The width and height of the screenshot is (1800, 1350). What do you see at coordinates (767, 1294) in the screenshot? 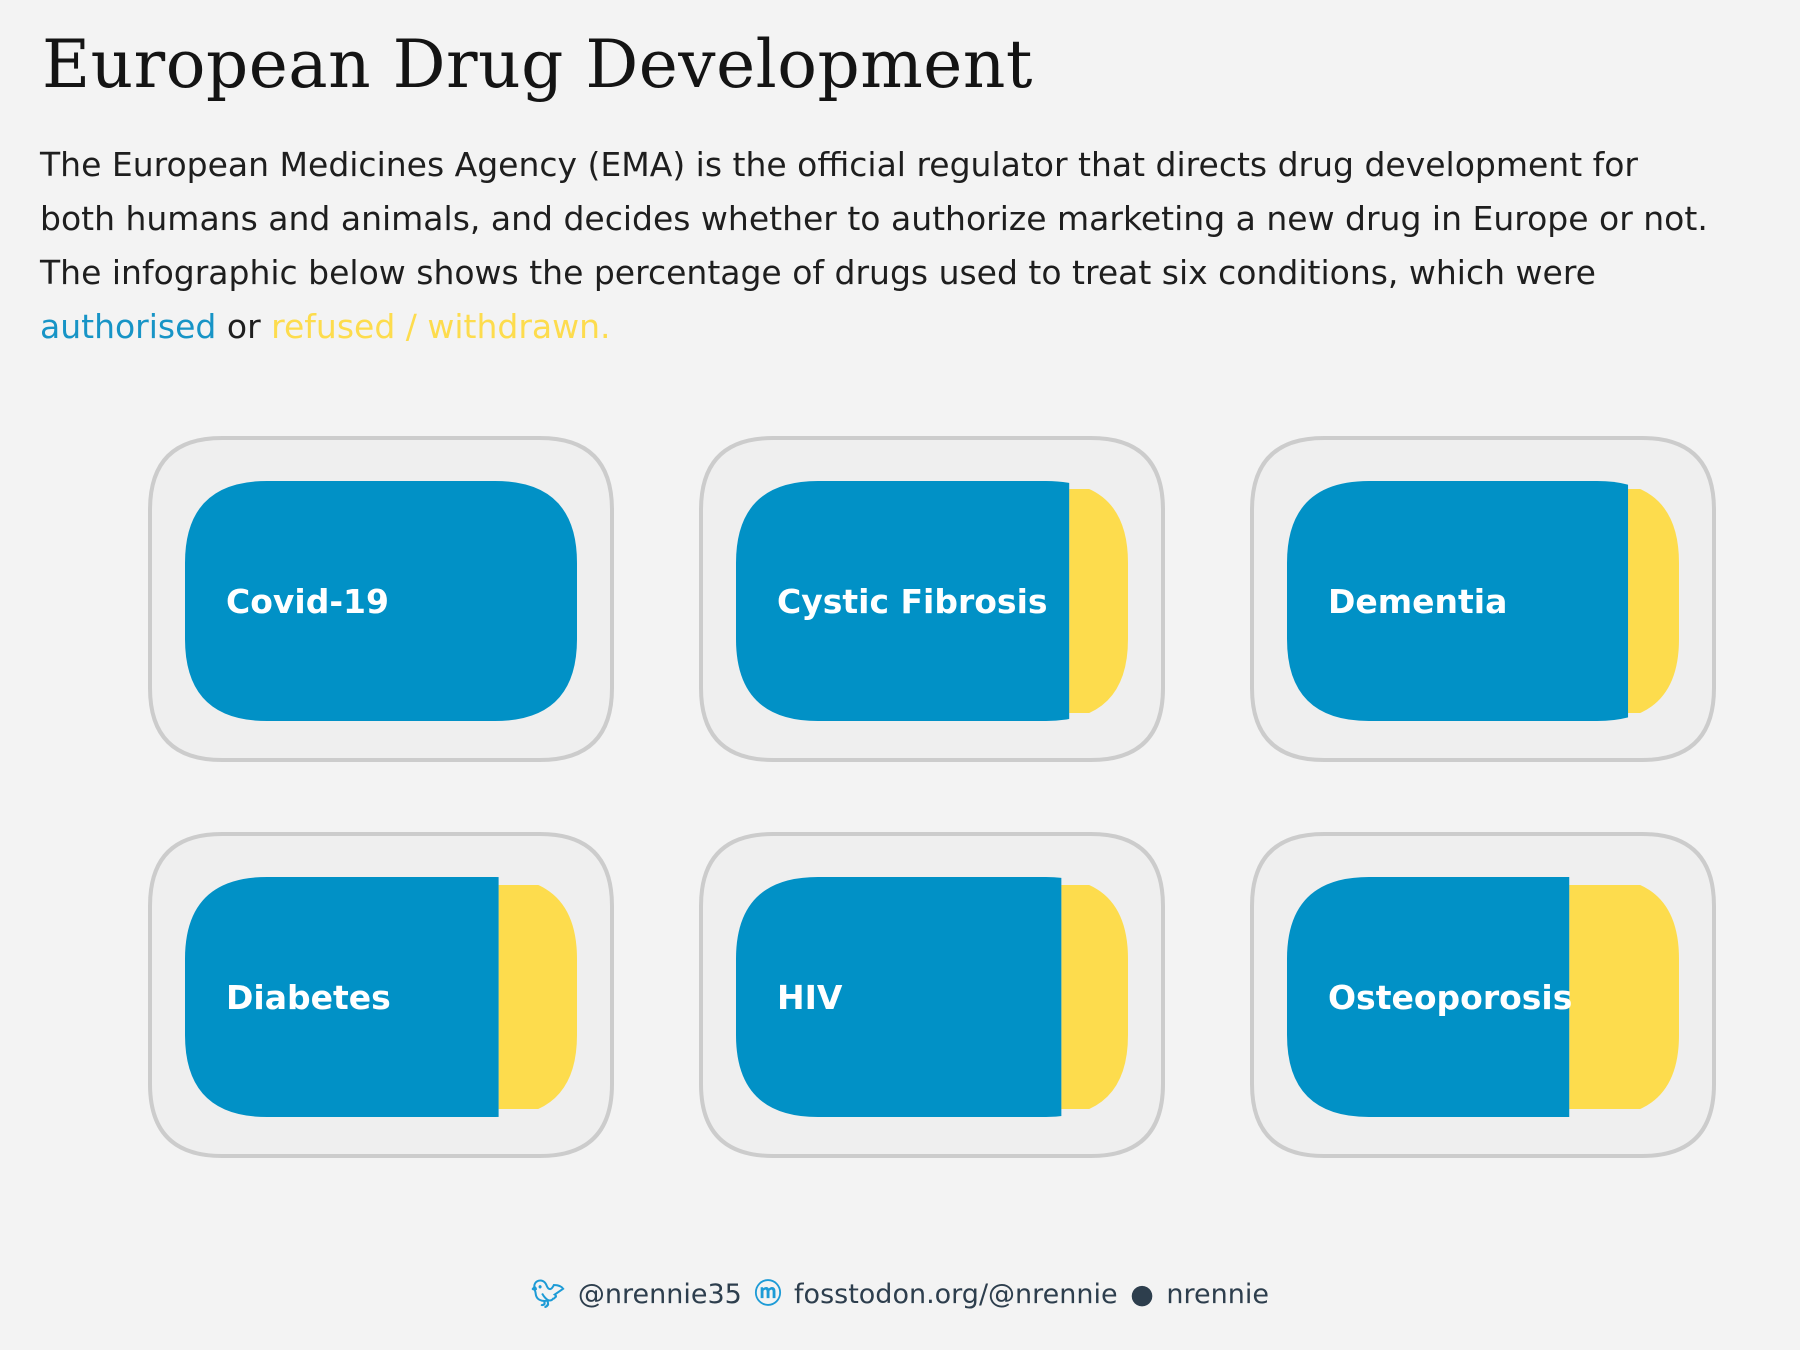
I see `mastodon-icon: ⓜ` at bounding box center [767, 1294].